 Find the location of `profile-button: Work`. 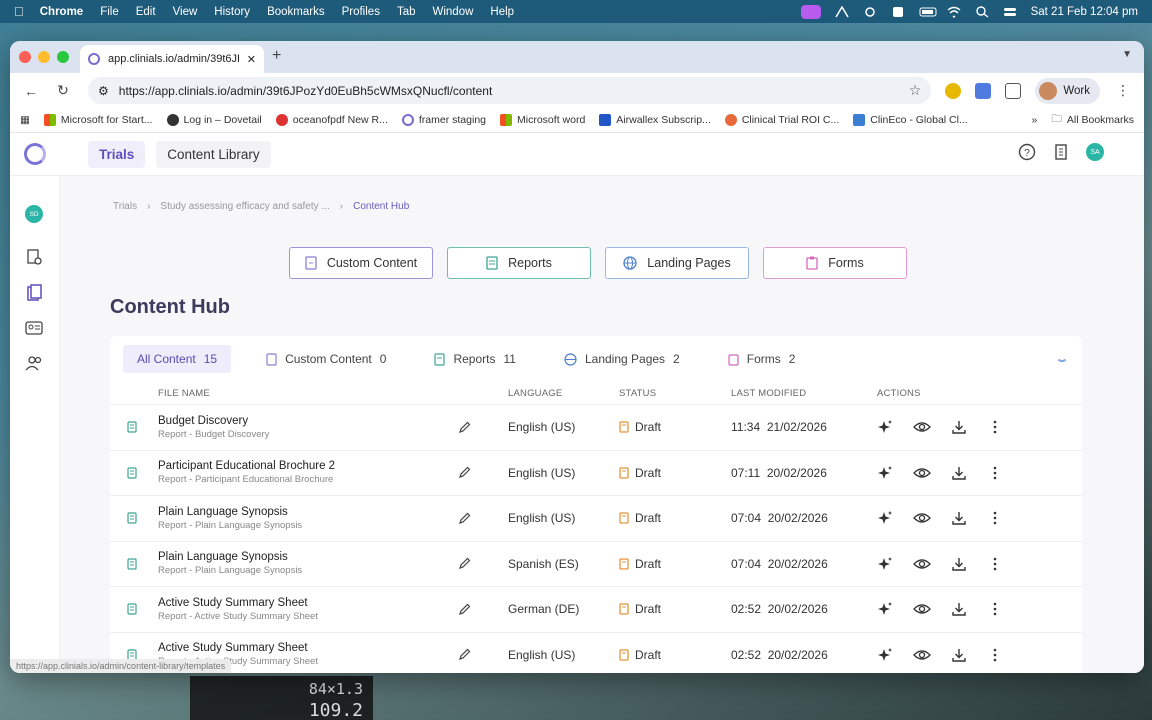

profile-button: Work is located at coordinates (1067, 90).